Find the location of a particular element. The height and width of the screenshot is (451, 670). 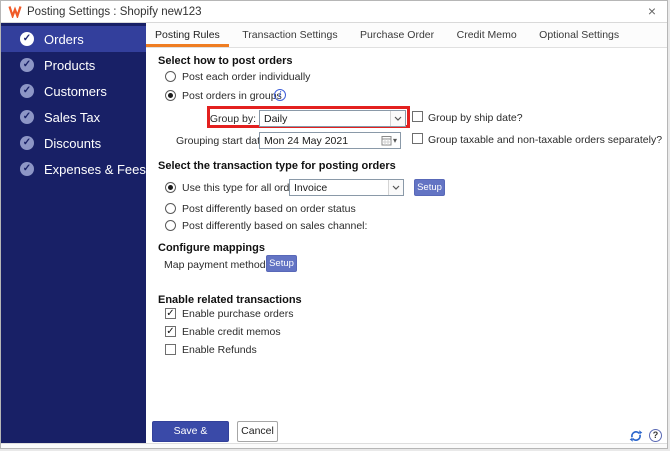

sidebar-item-discounts: ✓ Discounts is located at coordinates (73, 143).